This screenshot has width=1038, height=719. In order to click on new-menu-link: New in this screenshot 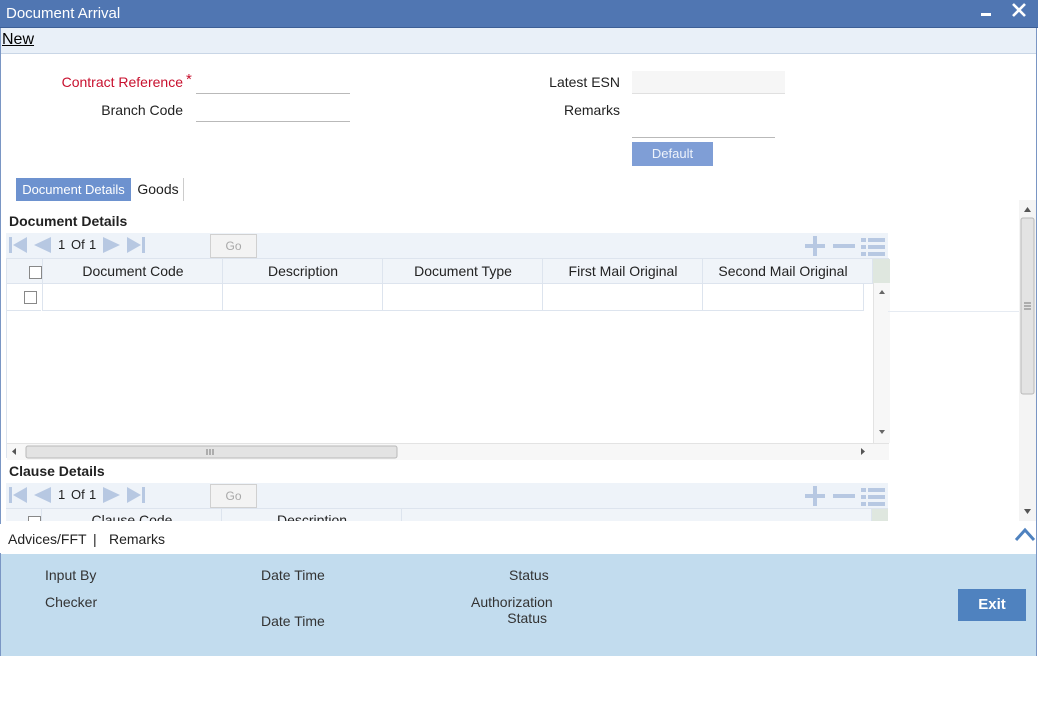, I will do `click(18, 40)`.